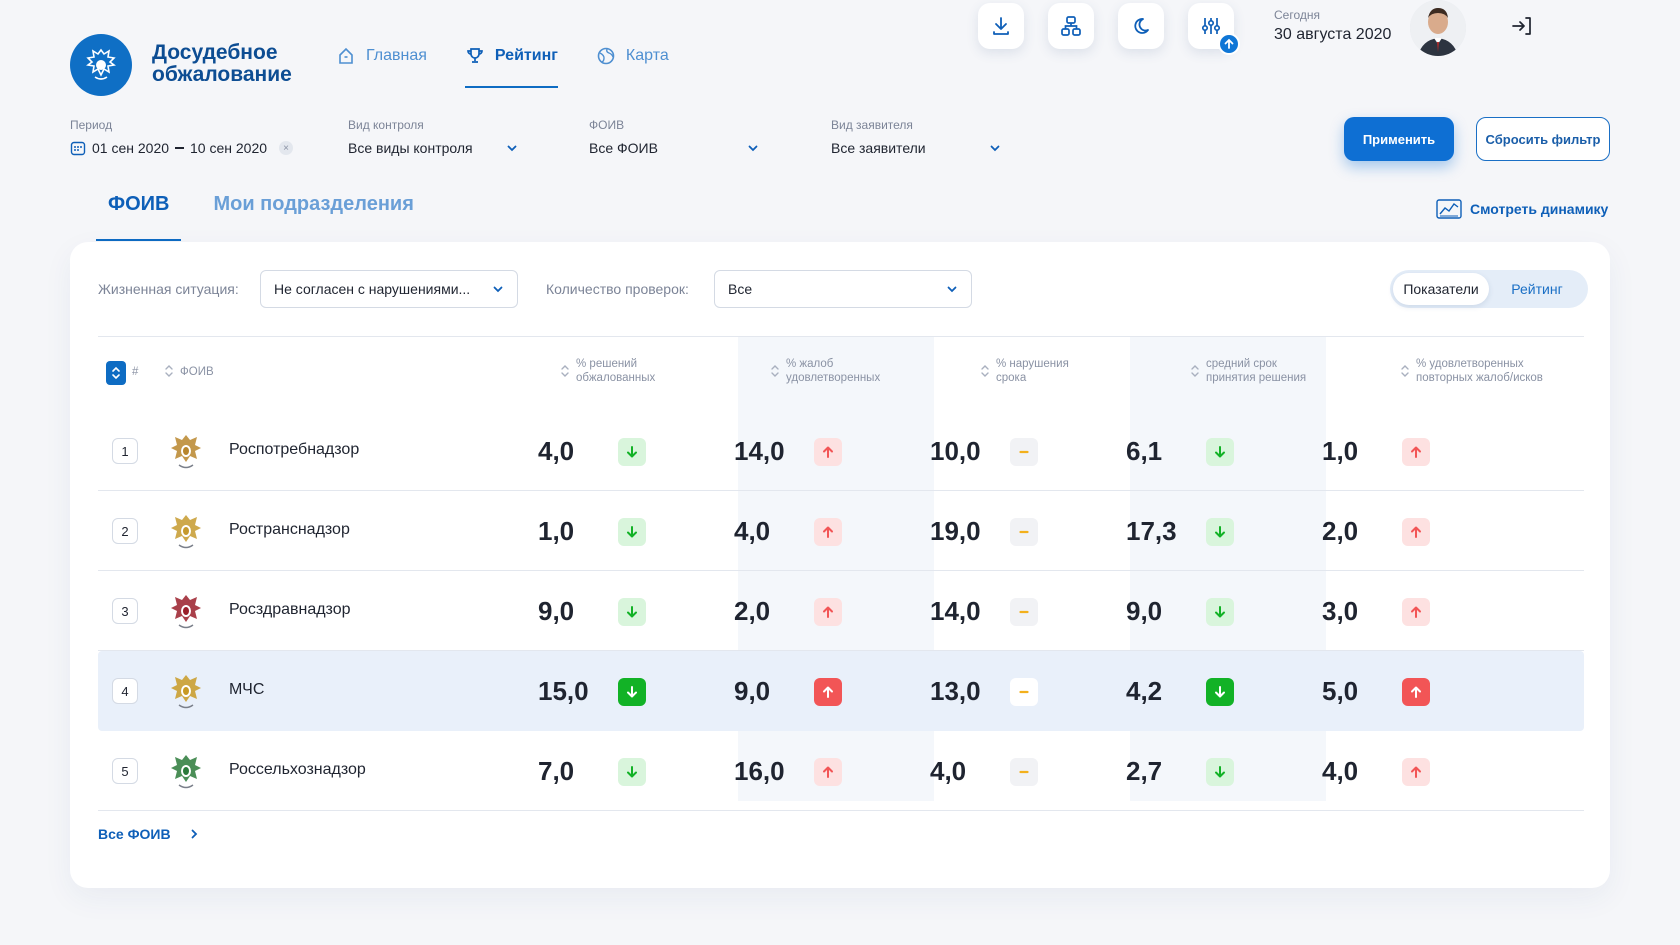 The width and height of the screenshot is (1680, 945). What do you see at coordinates (1180, 771) in the screenshot?
I see `metric-cell: 2,7` at bounding box center [1180, 771].